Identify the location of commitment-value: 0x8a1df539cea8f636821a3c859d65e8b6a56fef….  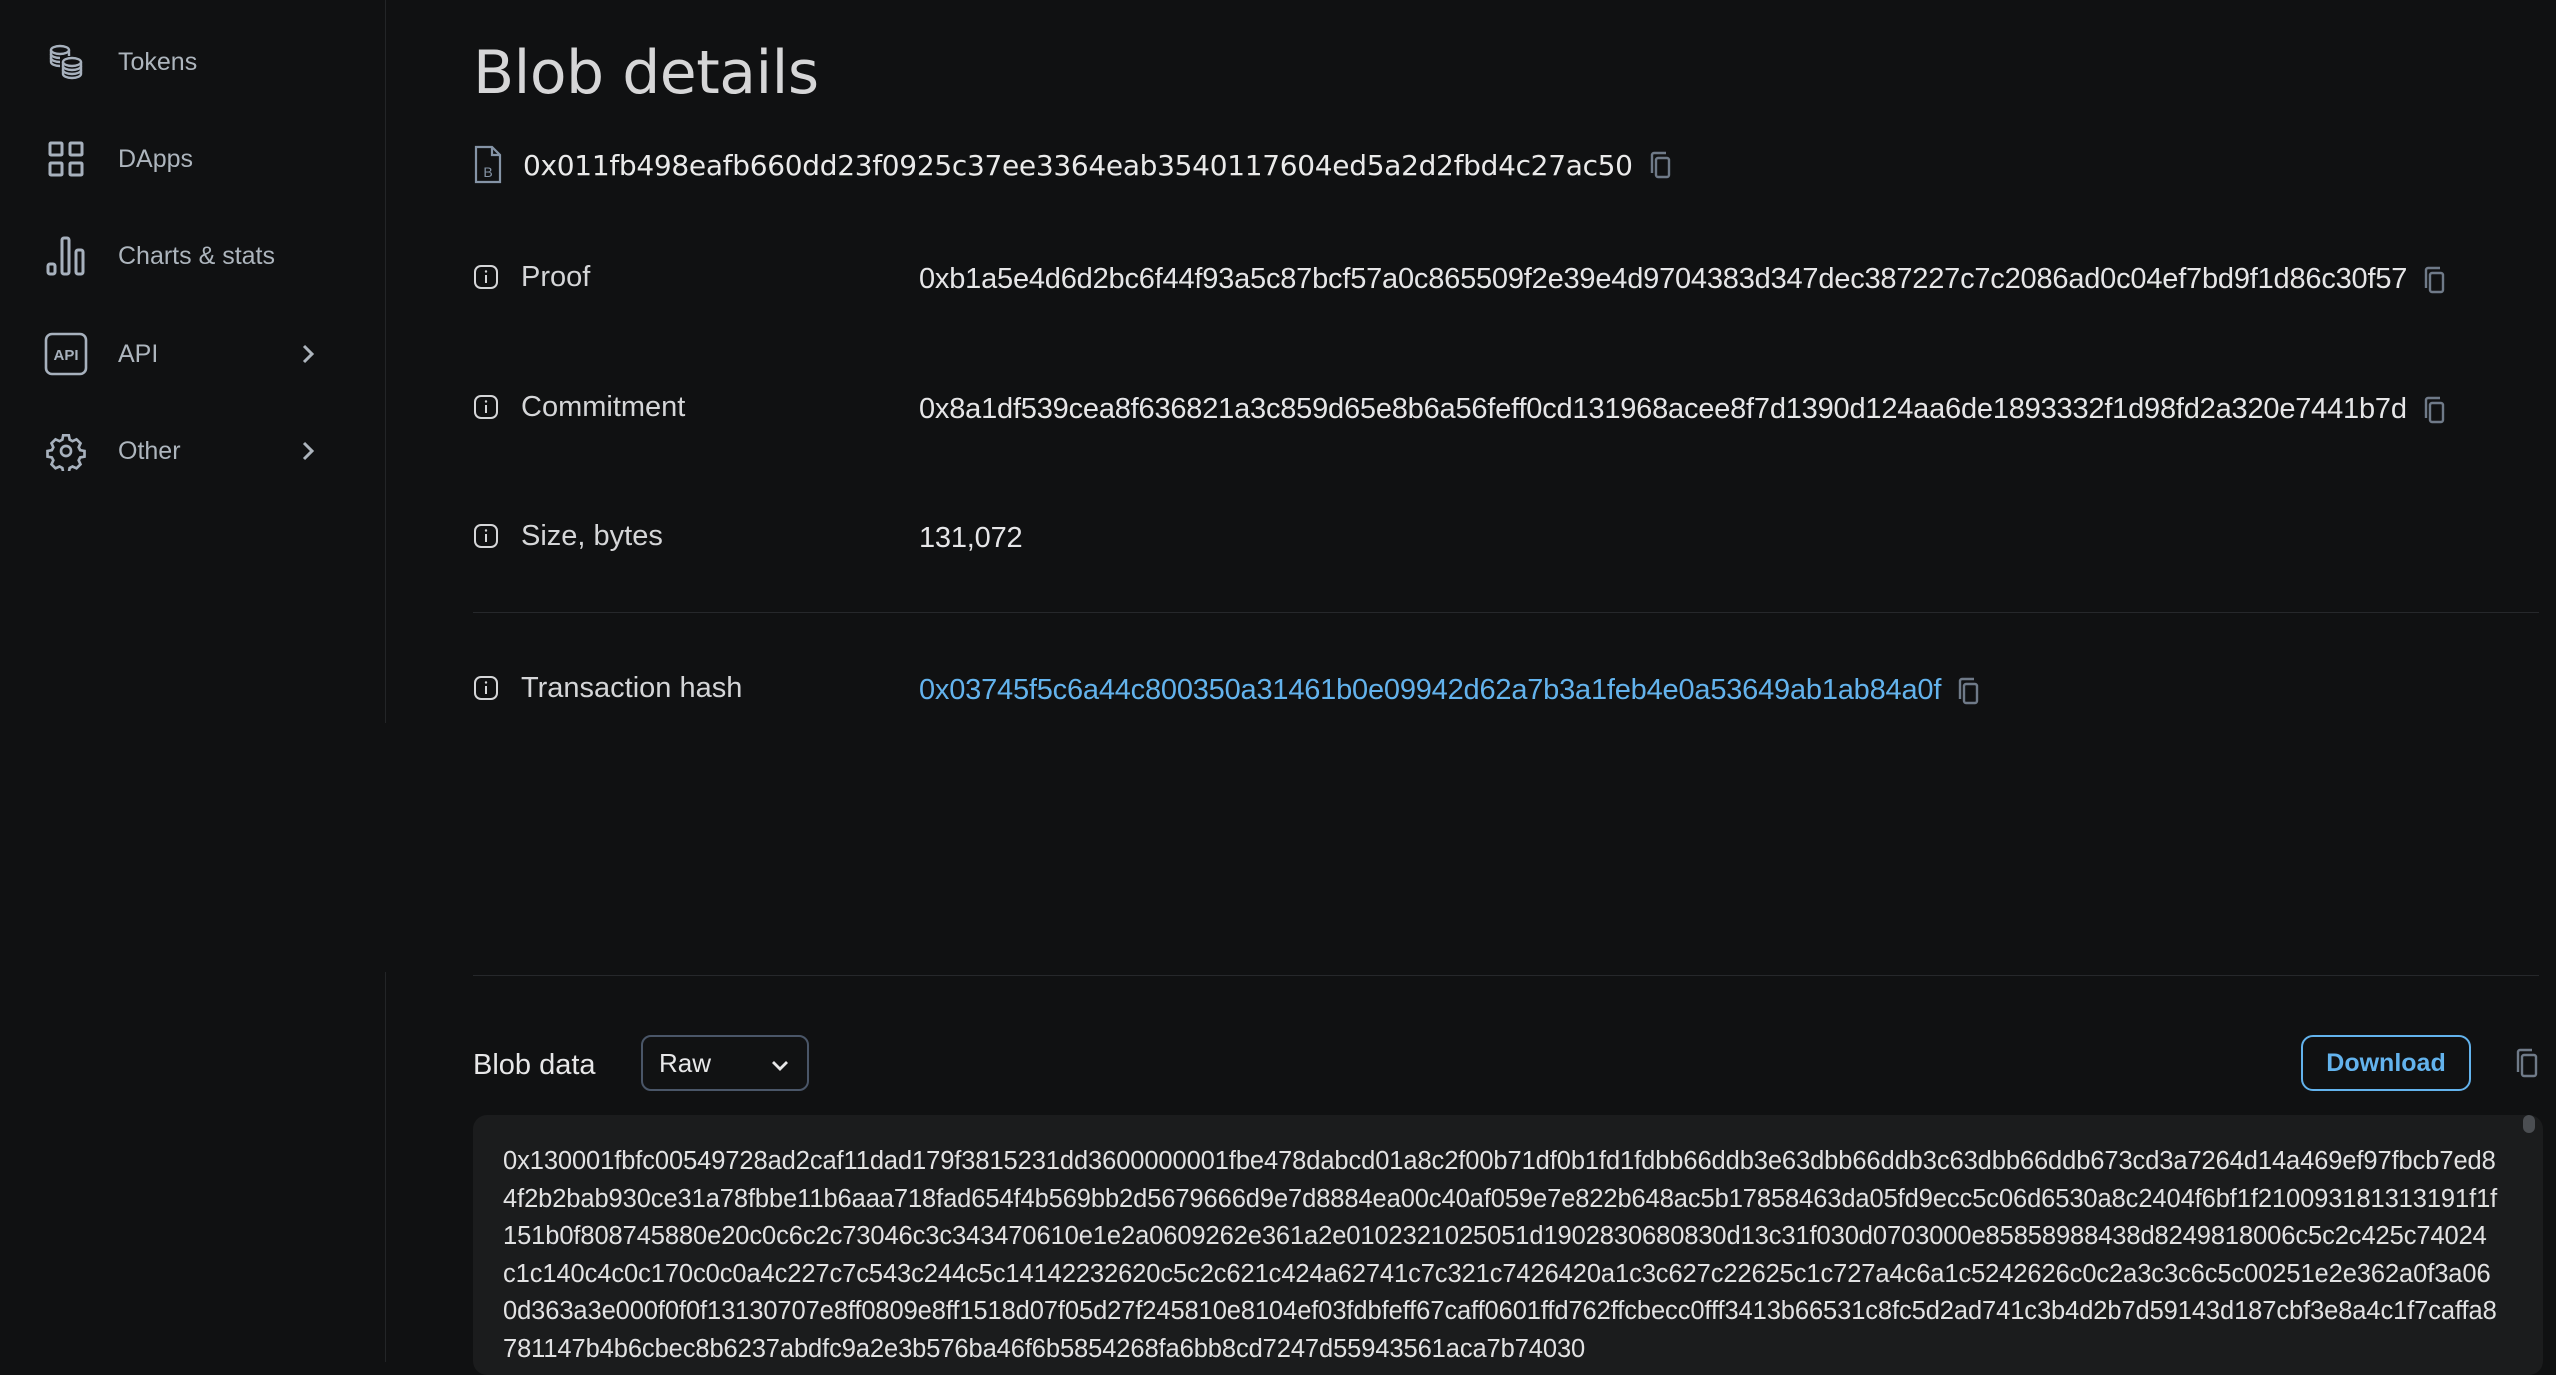
(1729, 409).